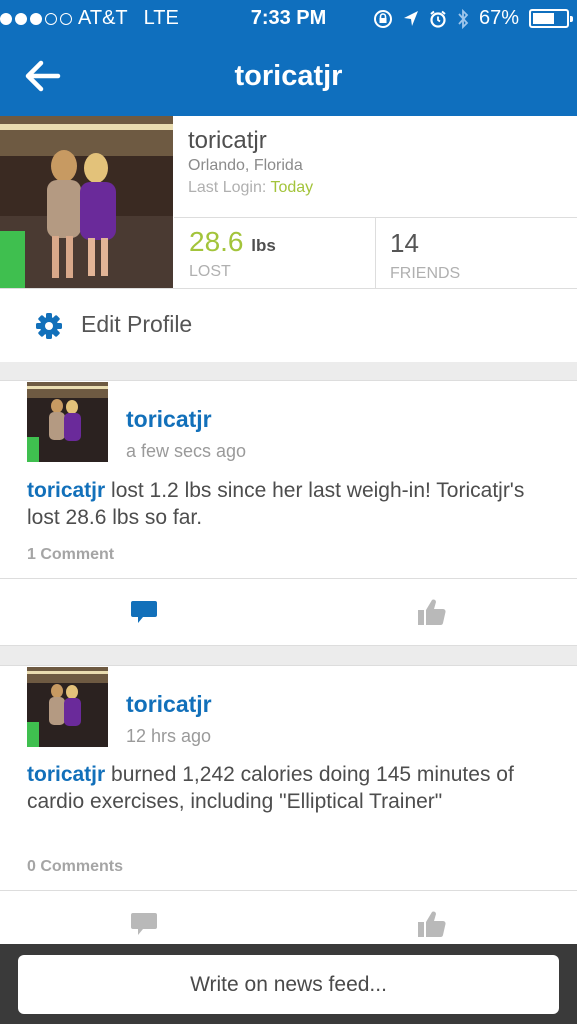  Describe the element at coordinates (498, 18) in the screenshot. I see `battery-percent: 67%` at that location.